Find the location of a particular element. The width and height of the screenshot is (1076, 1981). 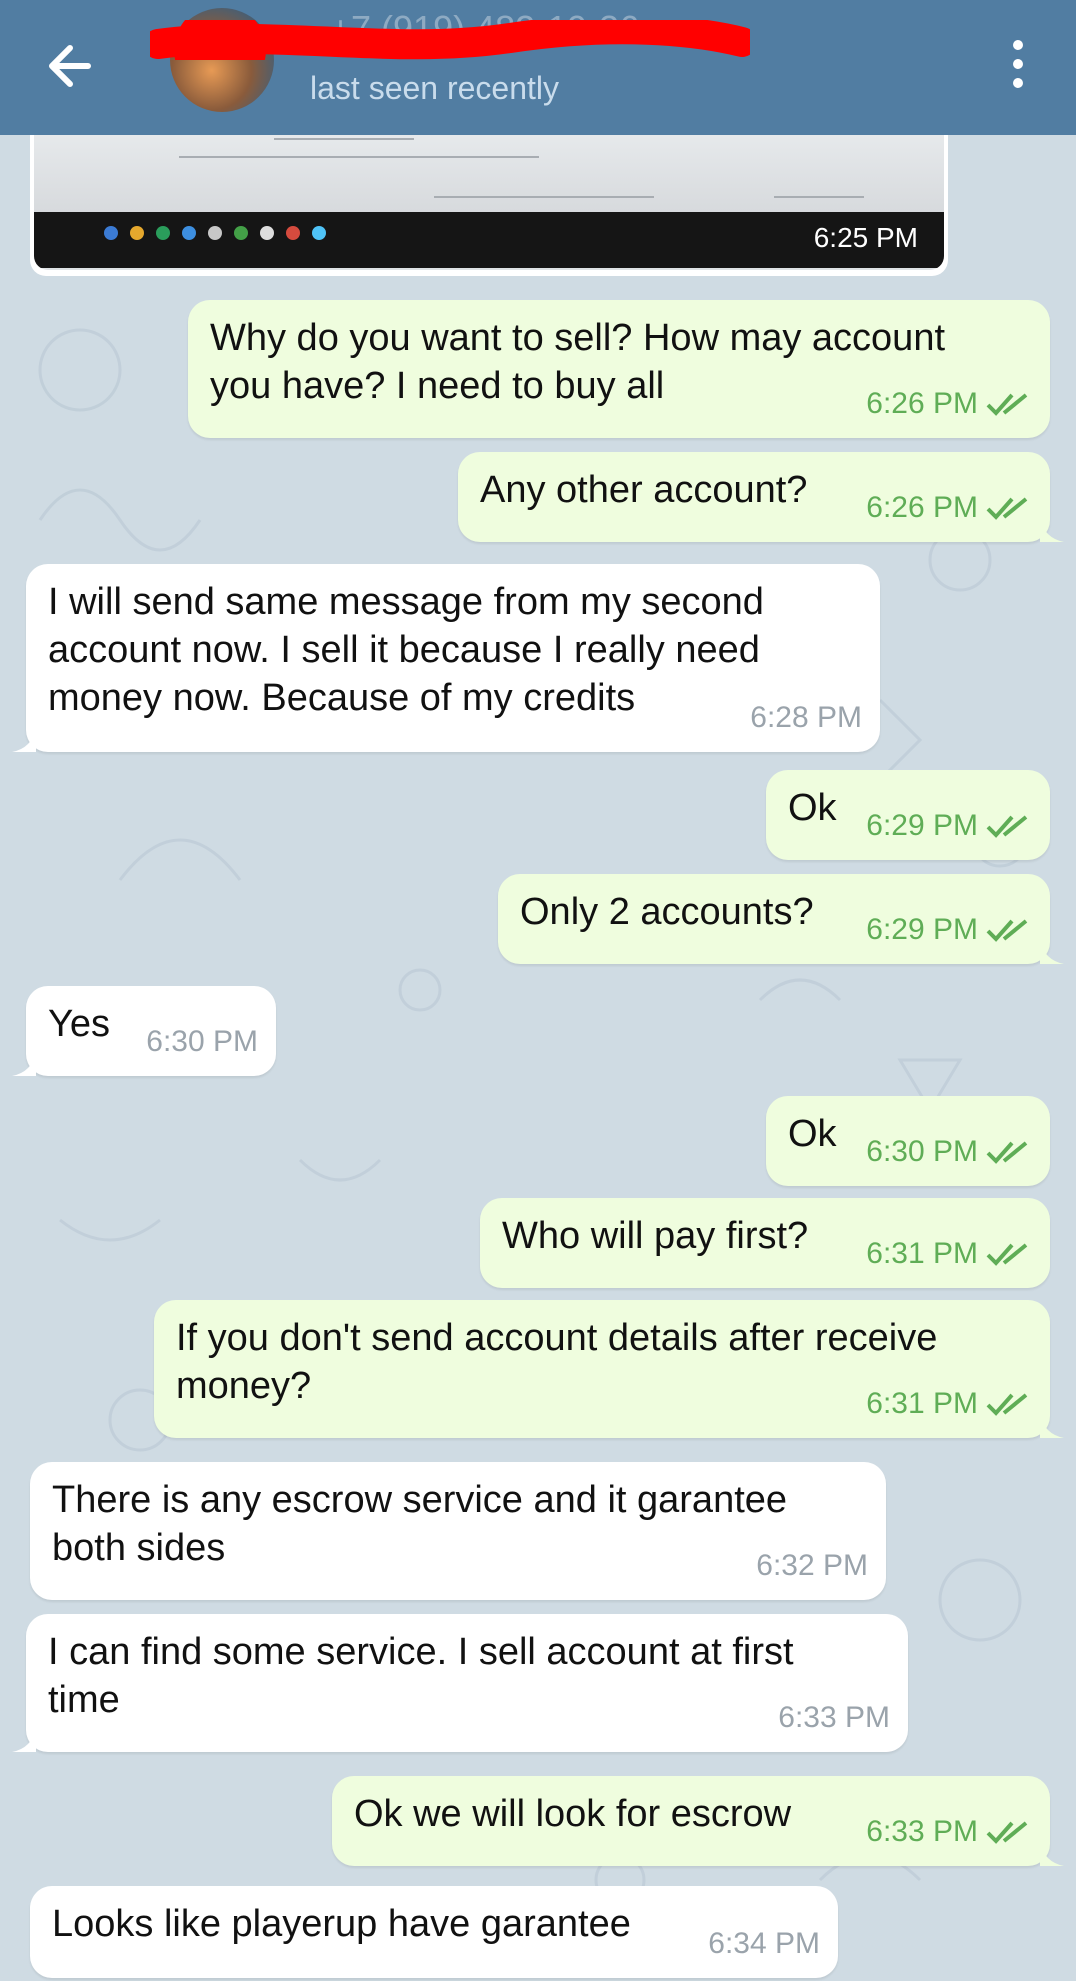

message-meta: 6:28 PM is located at coordinates (806, 718).